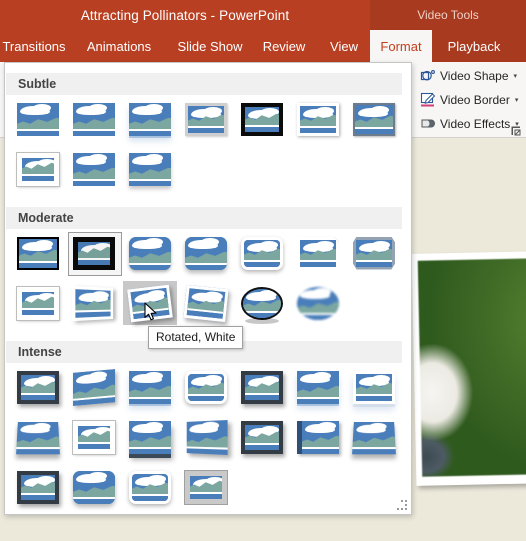 The image size is (526, 541). I want to click on video-border-button: Video Border ▾, so click(473, 100).